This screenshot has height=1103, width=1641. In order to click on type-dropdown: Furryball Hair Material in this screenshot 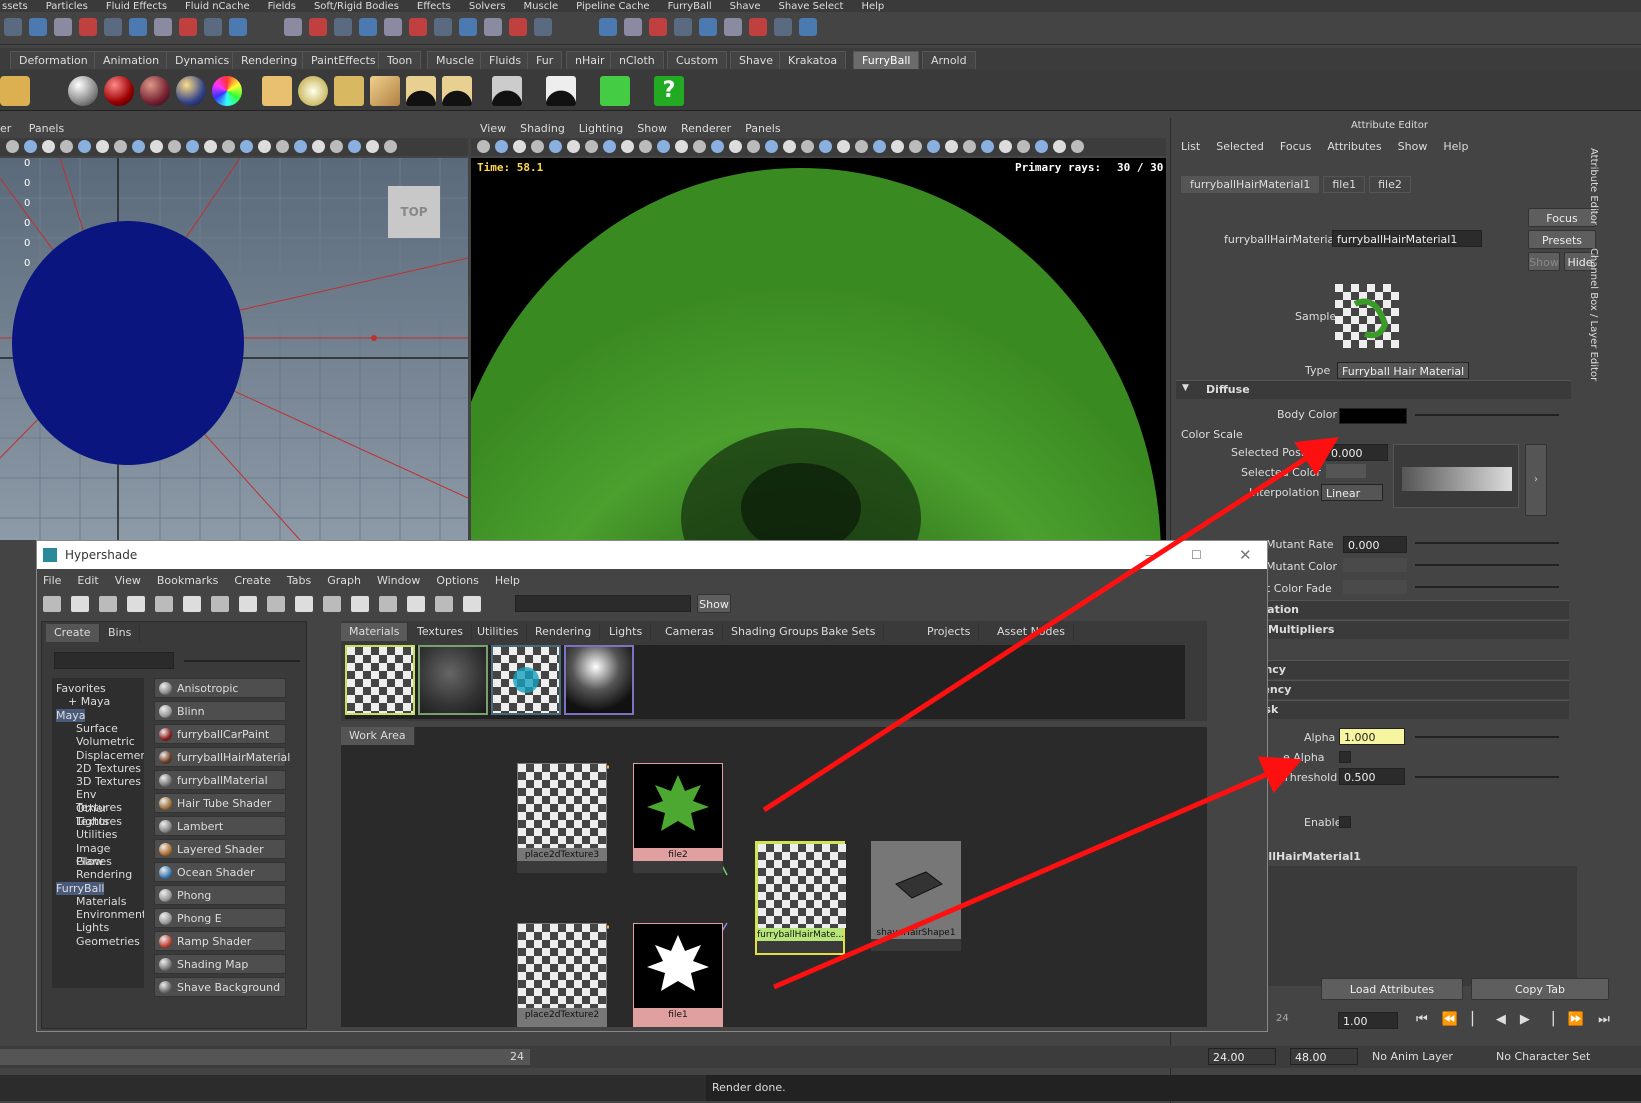, I will do `click(1403, 370)`.